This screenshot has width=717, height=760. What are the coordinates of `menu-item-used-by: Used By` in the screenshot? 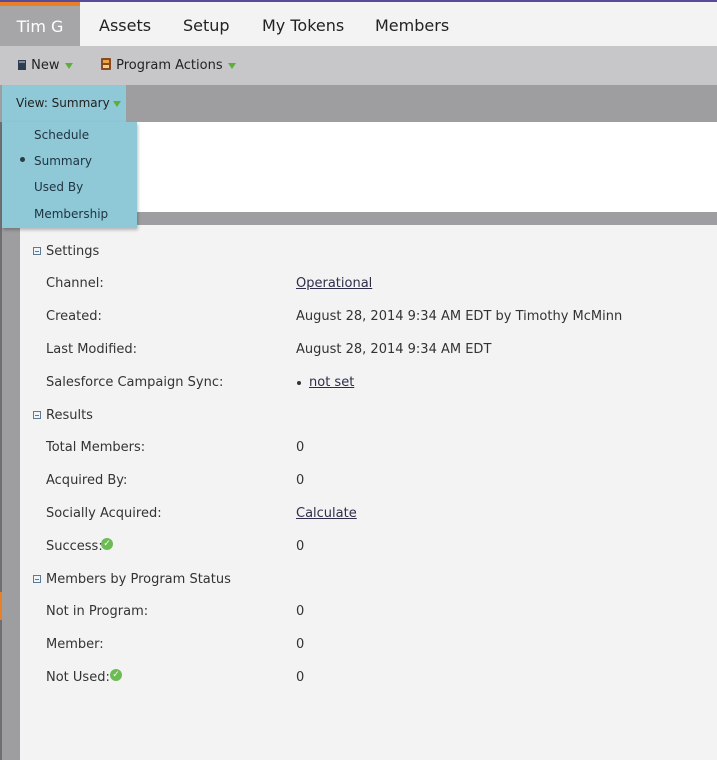 It's located at (58, 187).